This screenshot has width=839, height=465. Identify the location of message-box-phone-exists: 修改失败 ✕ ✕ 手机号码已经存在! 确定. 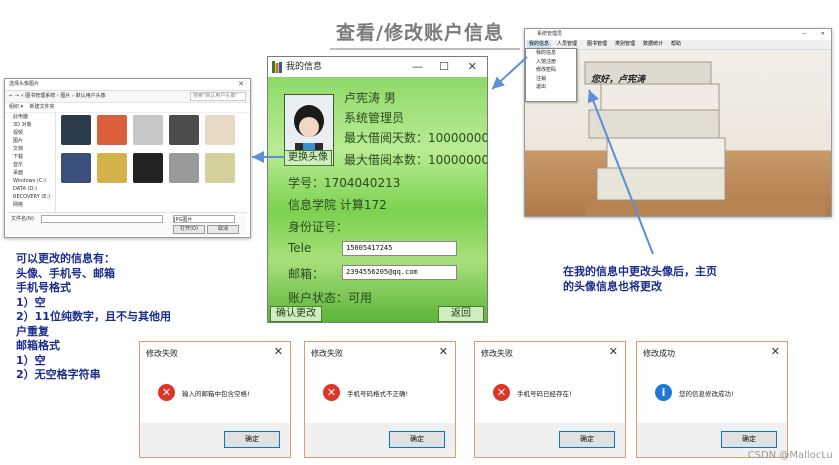
(550, 399).